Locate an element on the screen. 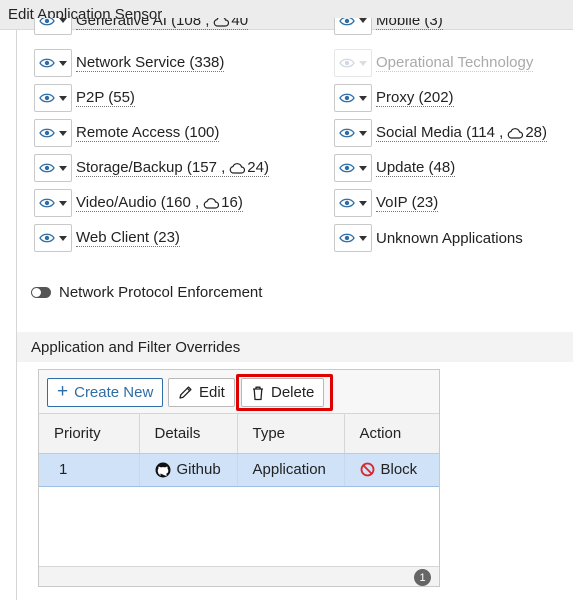  category-network-service: Network Service (338) is located at coordinates (129, 63).